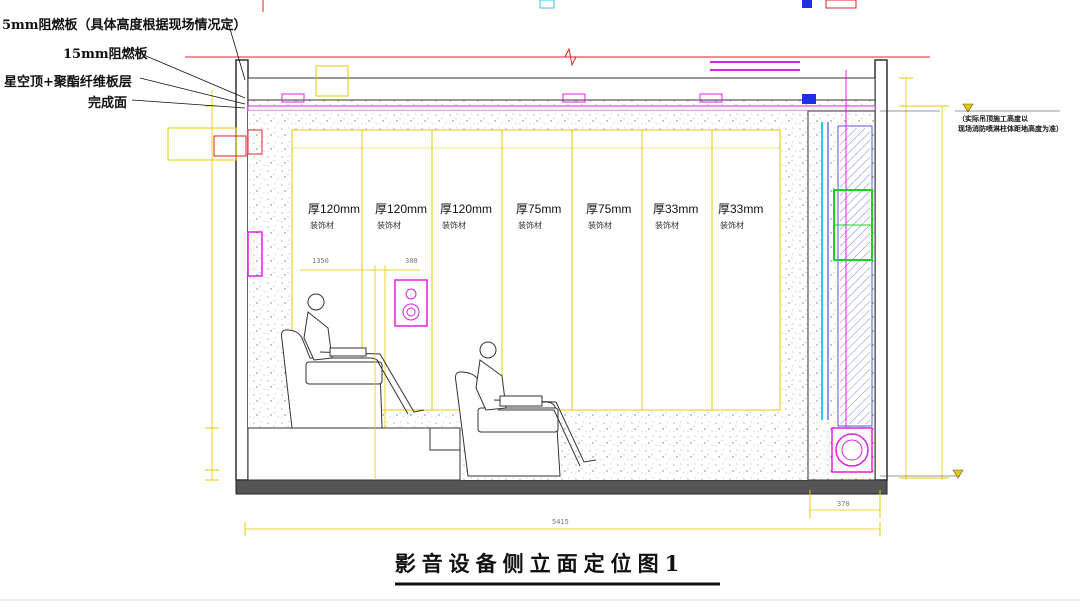 This screenshot has width=1080, height=605. What do you see at coordinates (322, 225) in the screenshot?
I see `panel-1-material: 装饰材` at bounding box center [322, 225].